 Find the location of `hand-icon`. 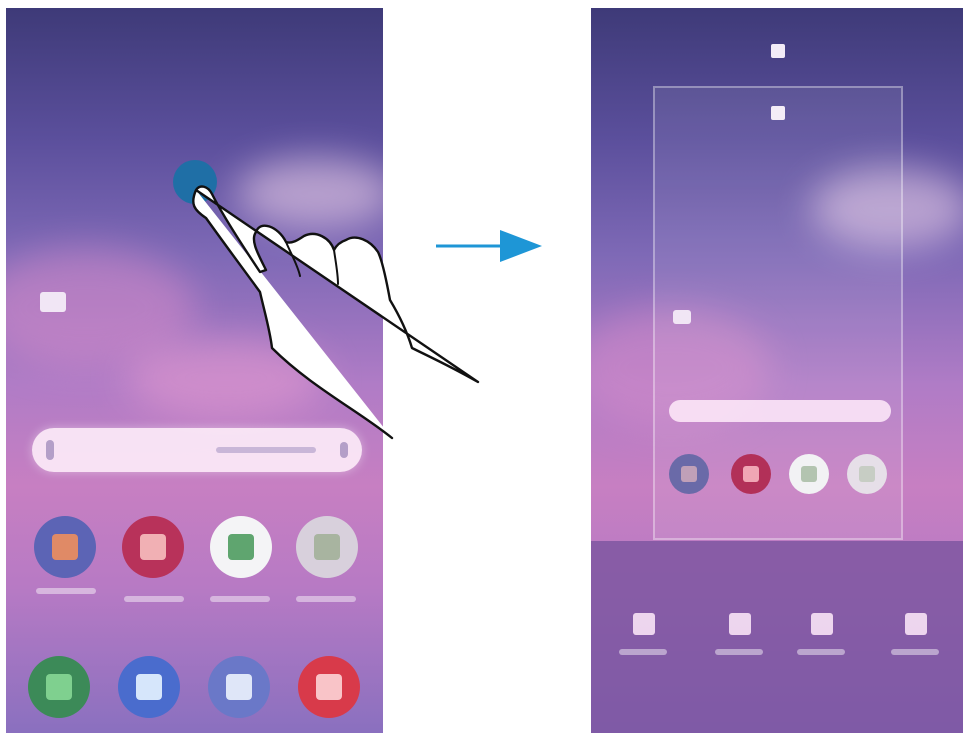

hand-icon is located at coordinates (336, 312).